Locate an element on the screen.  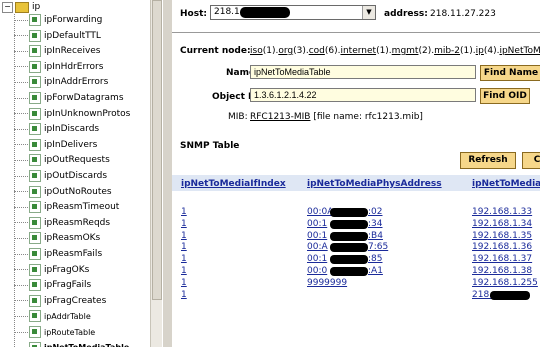
host-select: 218.1 ▼ is located at coordinates (293, 12).